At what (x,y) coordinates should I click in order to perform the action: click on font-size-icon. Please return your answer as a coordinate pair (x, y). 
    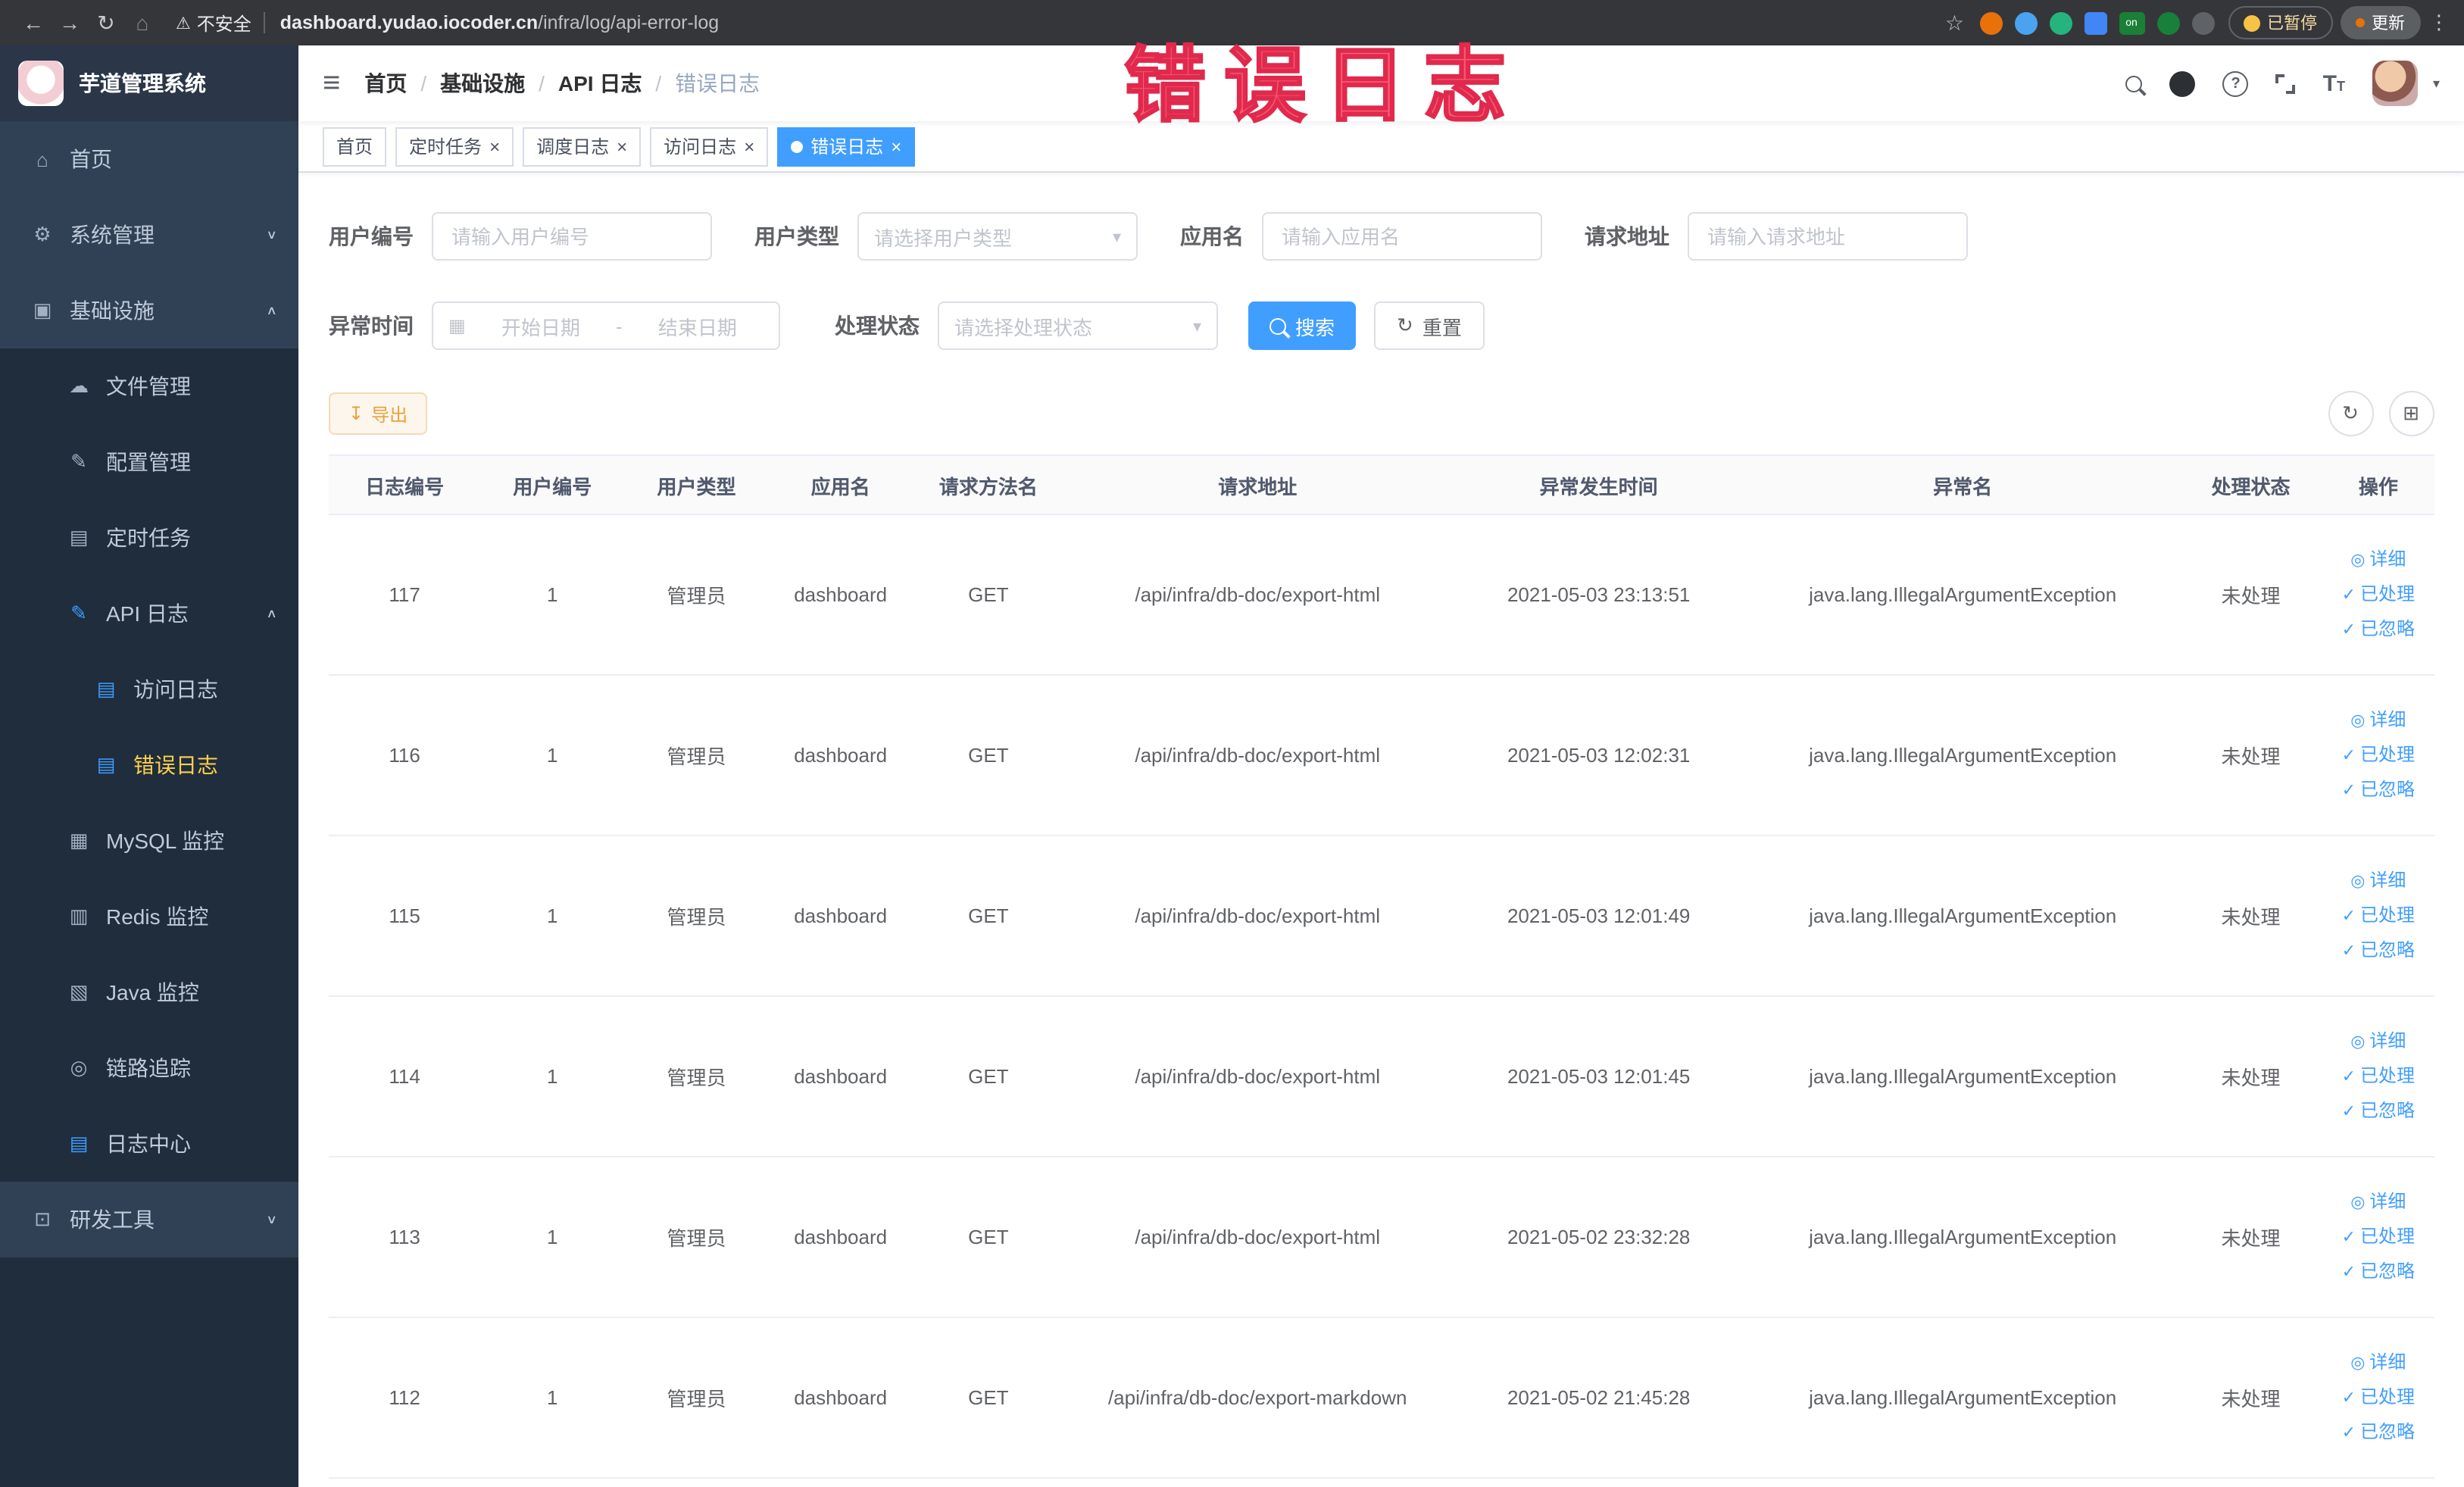
    Looking at the image, I should click on (2334, 83).